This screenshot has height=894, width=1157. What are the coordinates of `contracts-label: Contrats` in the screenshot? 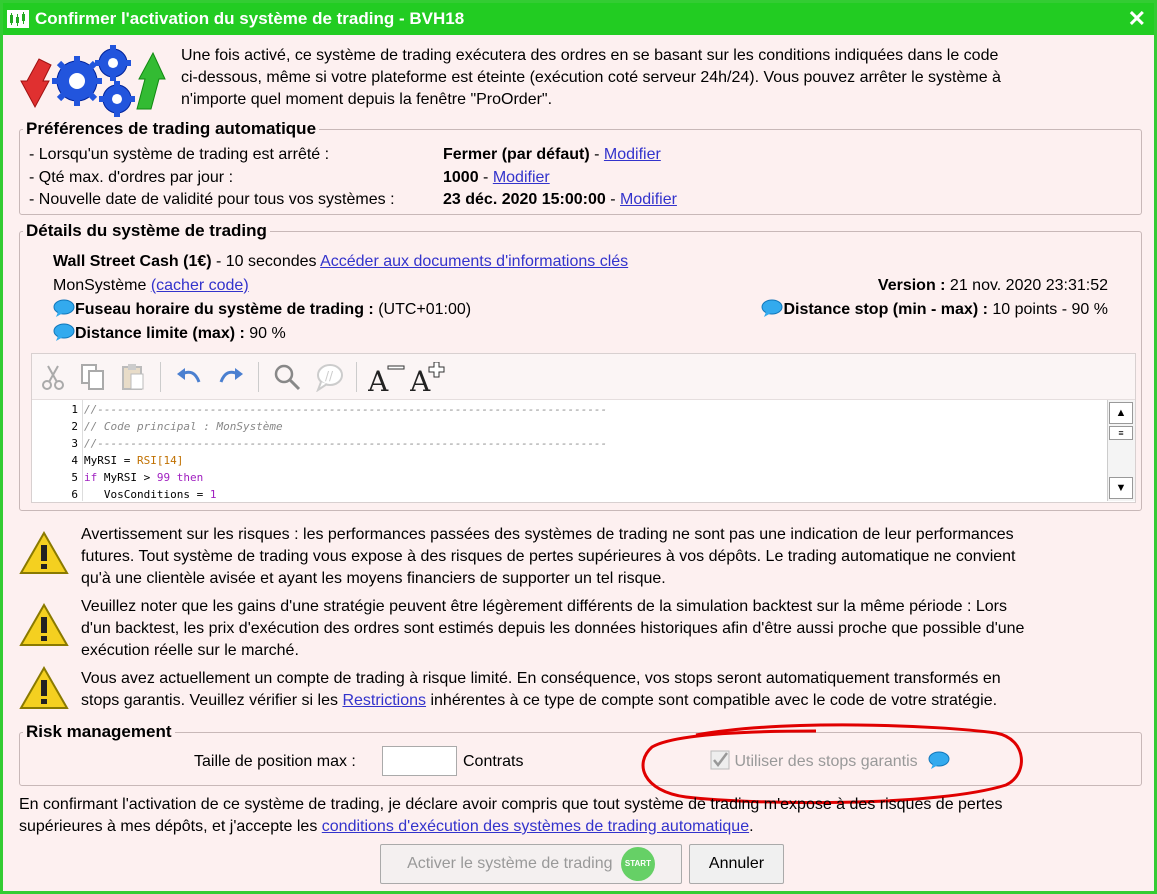 It's located at (493, 761).